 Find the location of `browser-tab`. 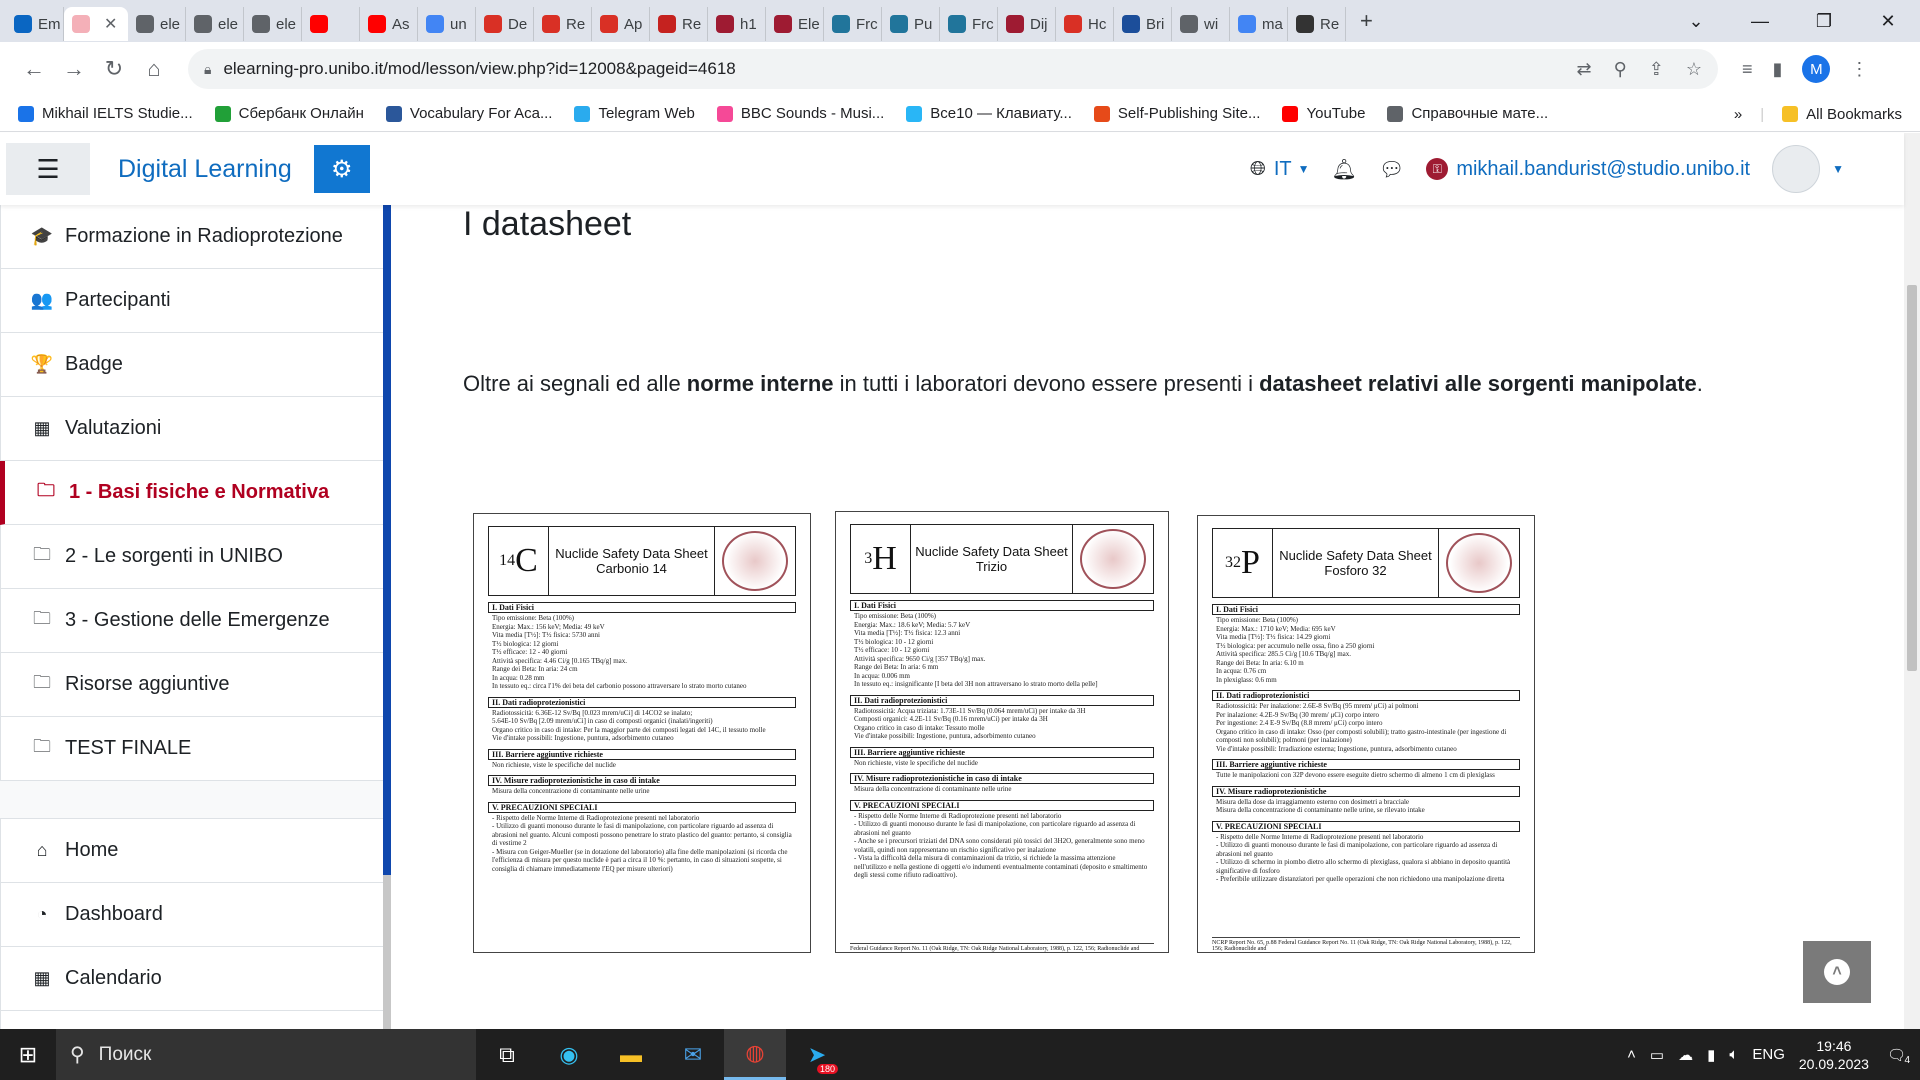

browser-tab is located at coordinates (331, 24).